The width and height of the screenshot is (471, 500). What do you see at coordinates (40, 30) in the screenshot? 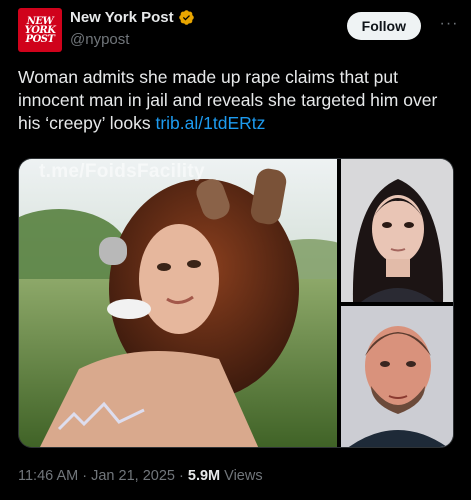
I see `nypost-logo-avatar: NEW YORK POST` at bounding box center [40, 30].